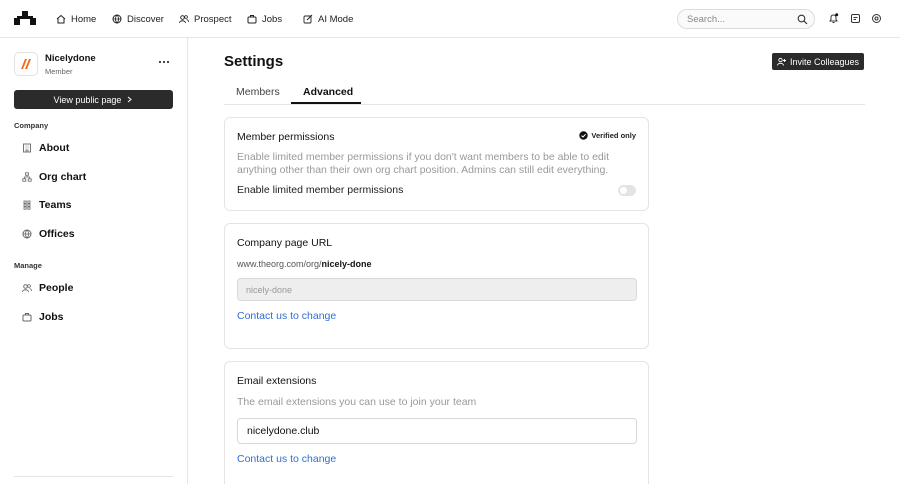 This screenshot has height=484, width=900. I want to click on verified-only-badge: Verified only, so click(607, 135).